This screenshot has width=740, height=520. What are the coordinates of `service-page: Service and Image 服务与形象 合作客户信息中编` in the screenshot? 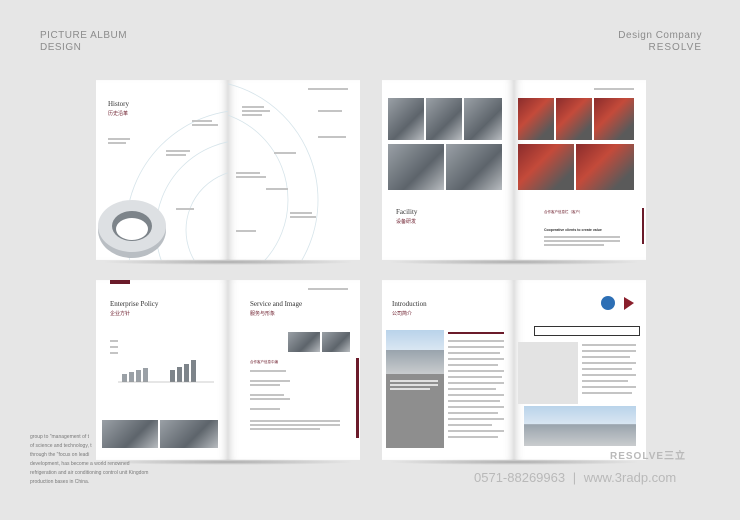 It's located at (294, 370).